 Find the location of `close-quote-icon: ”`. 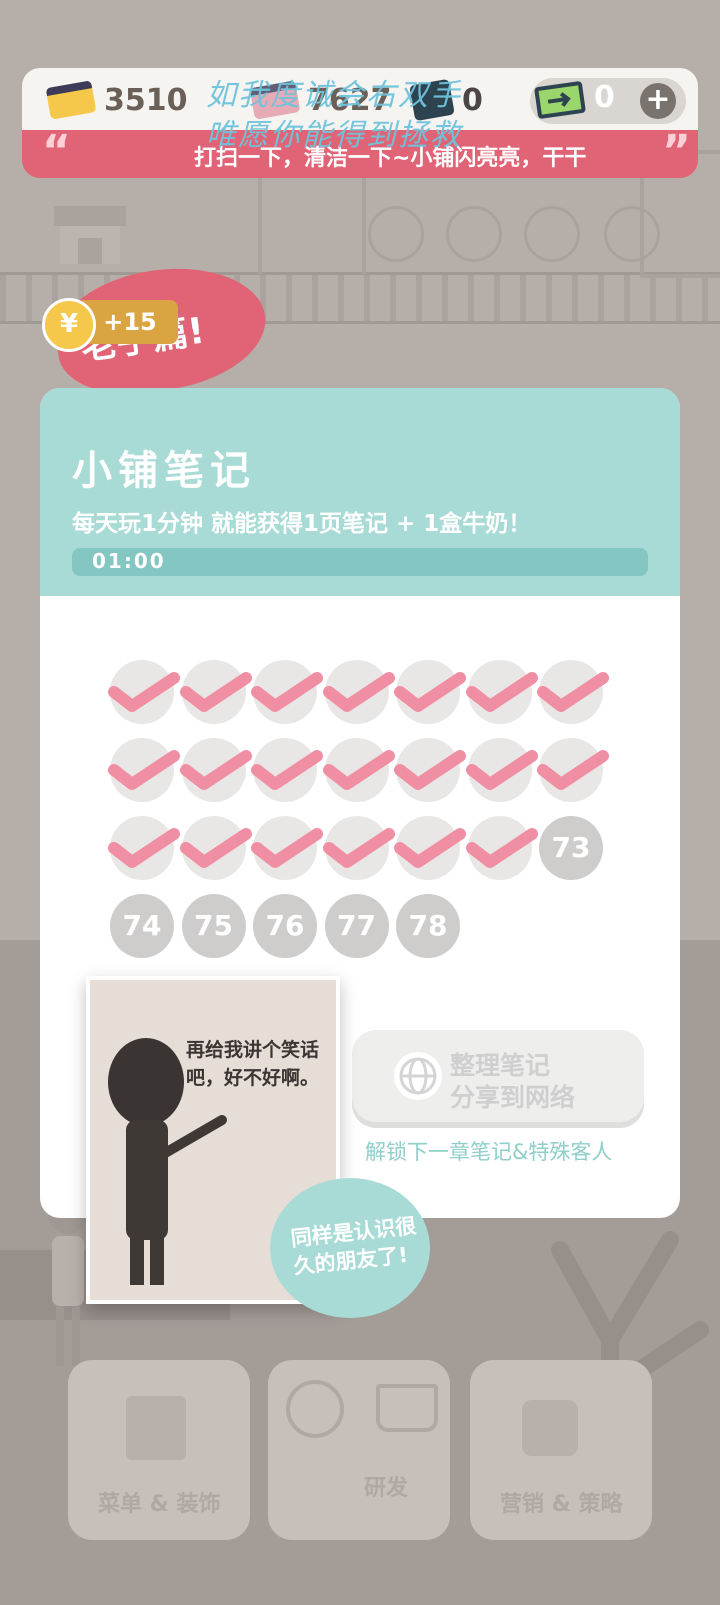

close-quote-icon: ” is located at coordinates (676, 151).